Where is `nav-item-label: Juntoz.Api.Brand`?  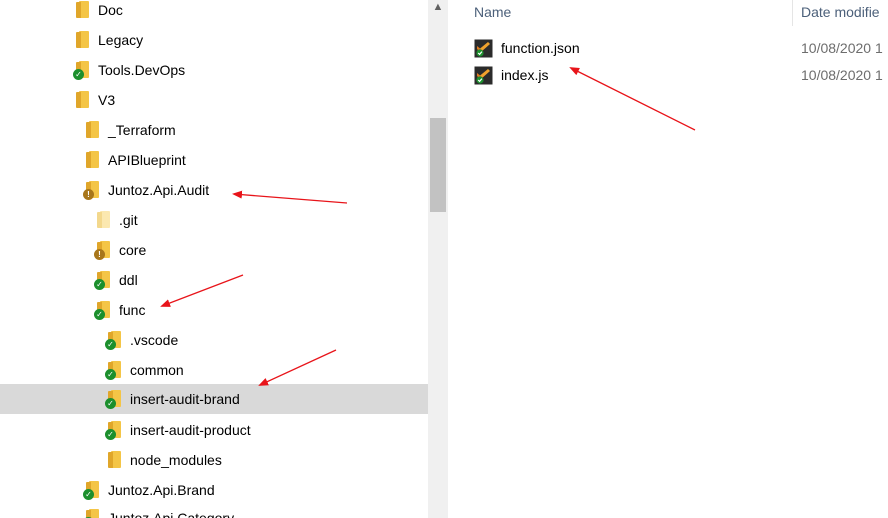 nav-item-label: Juntoz.Api.Brand is located at coordinates (161, 490).